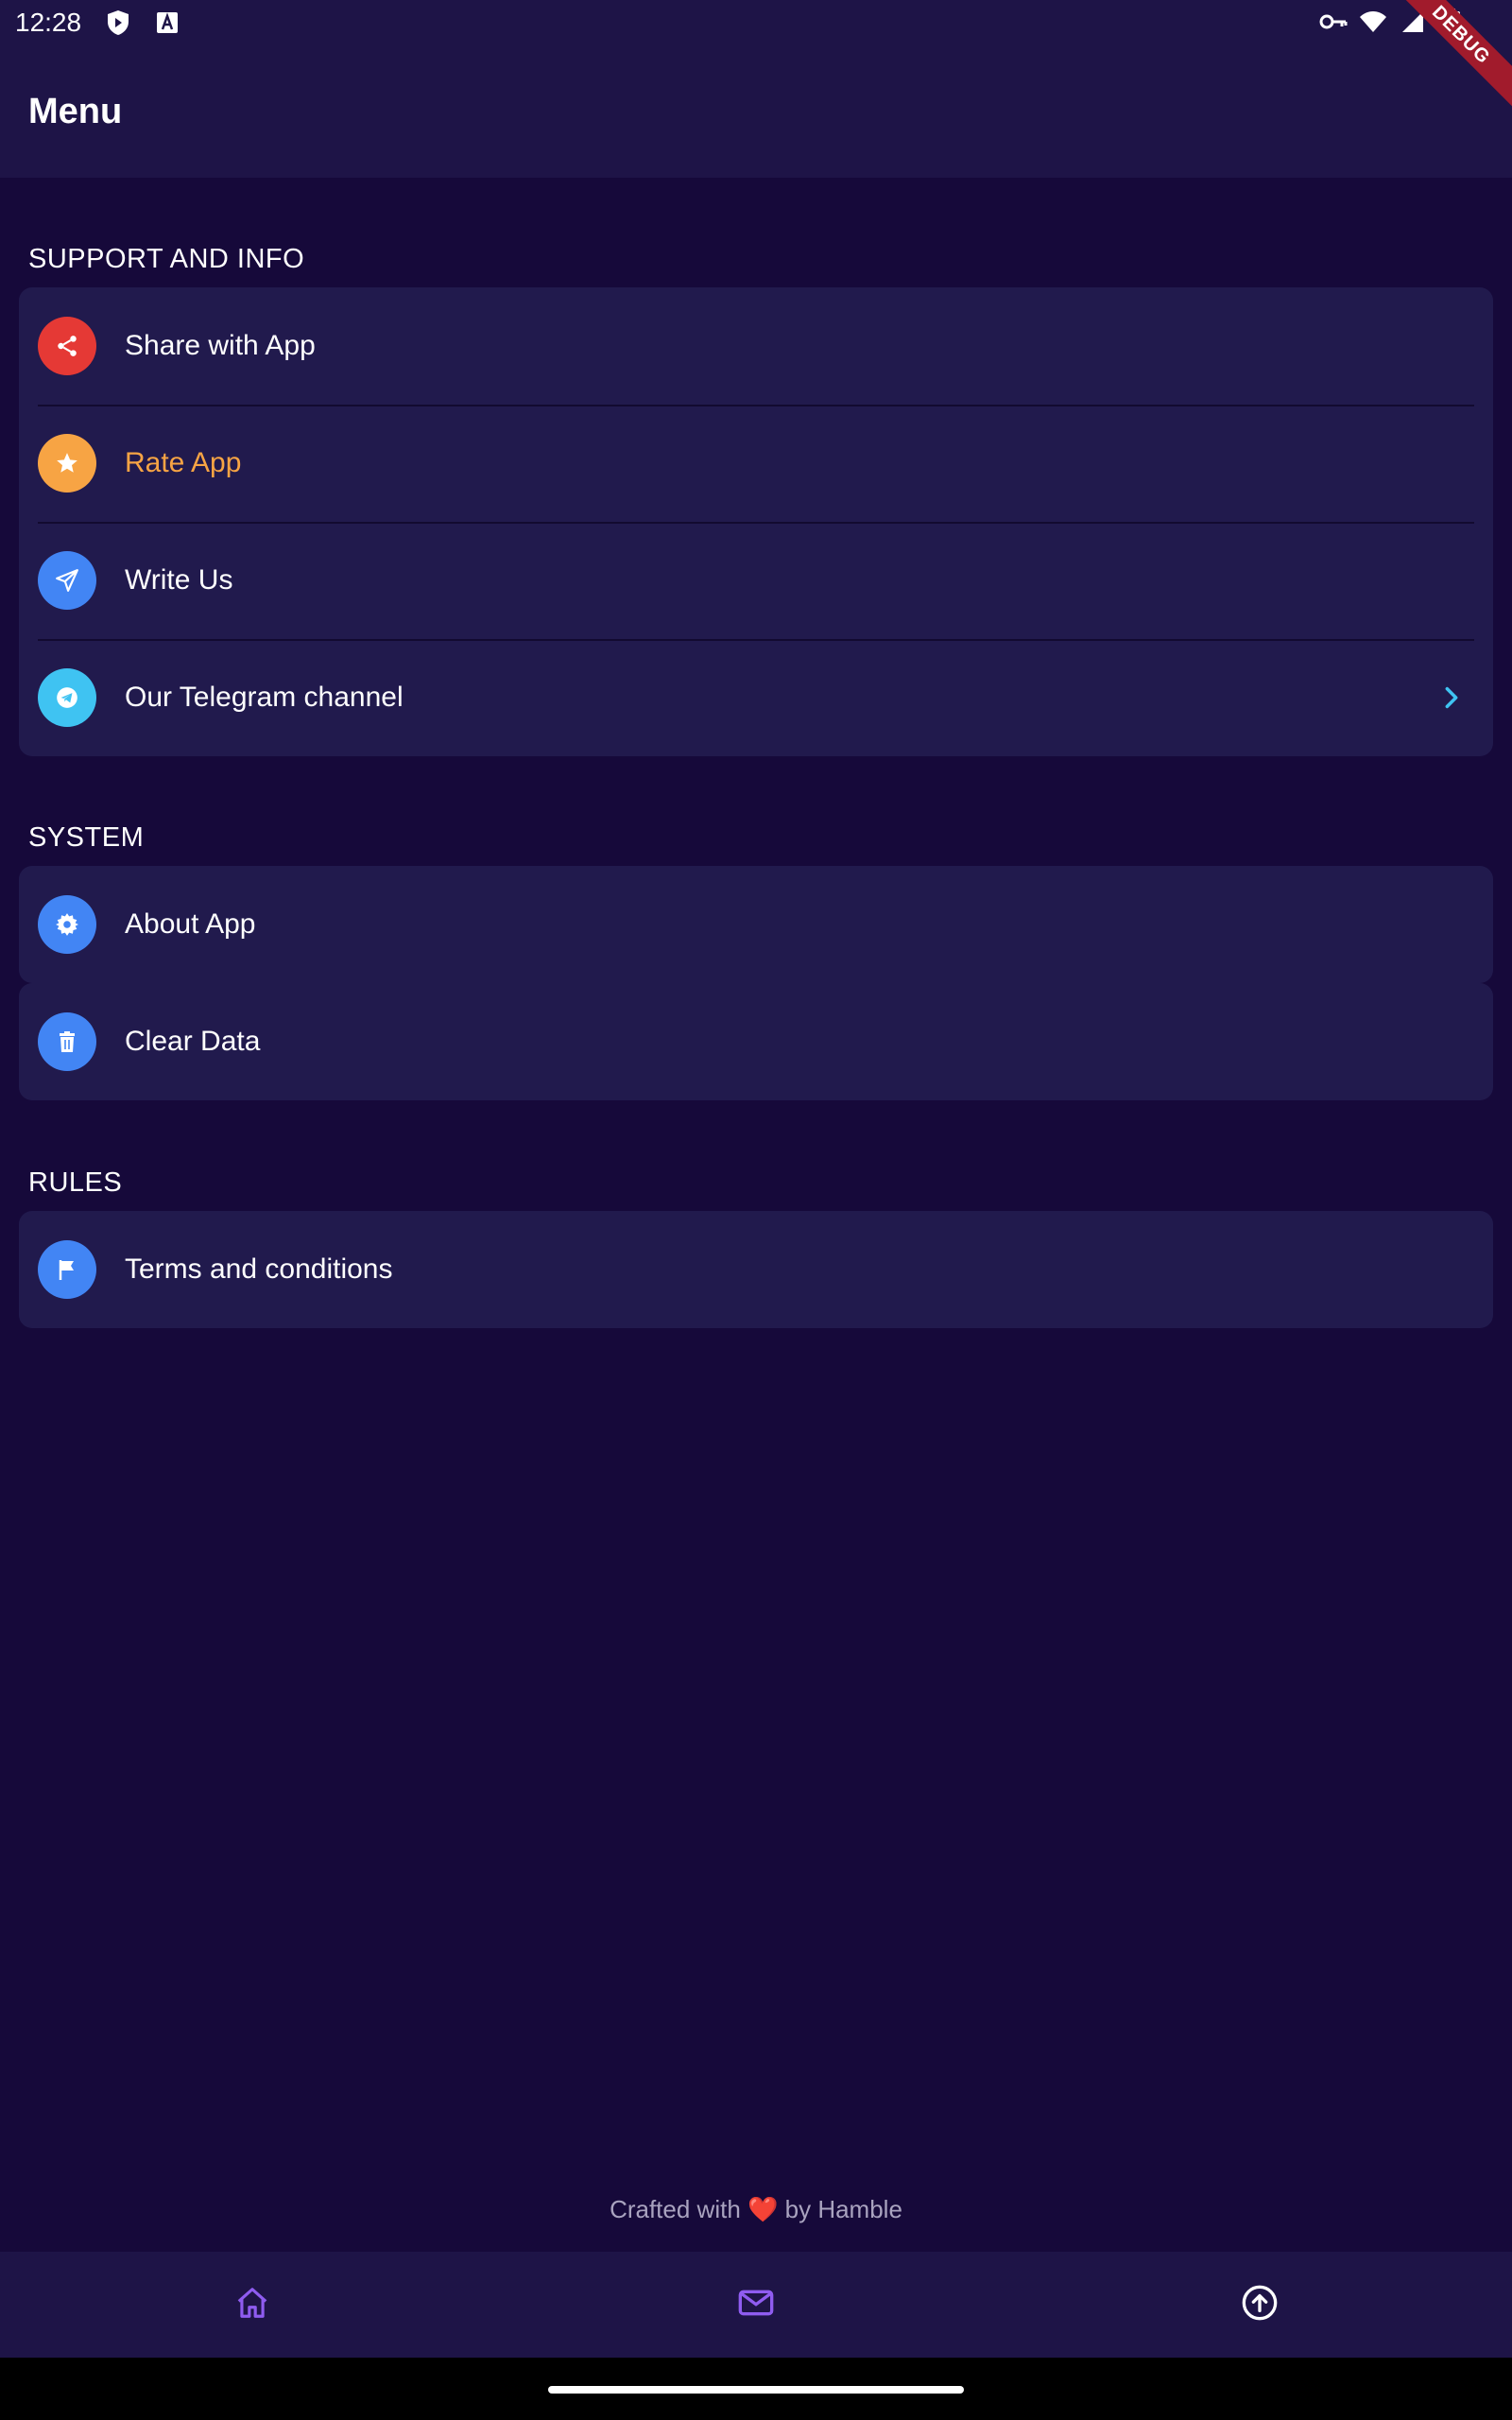  Describe the element at coordinates (67, 697) in the screenshot. I see `telegram-icon` at that location.